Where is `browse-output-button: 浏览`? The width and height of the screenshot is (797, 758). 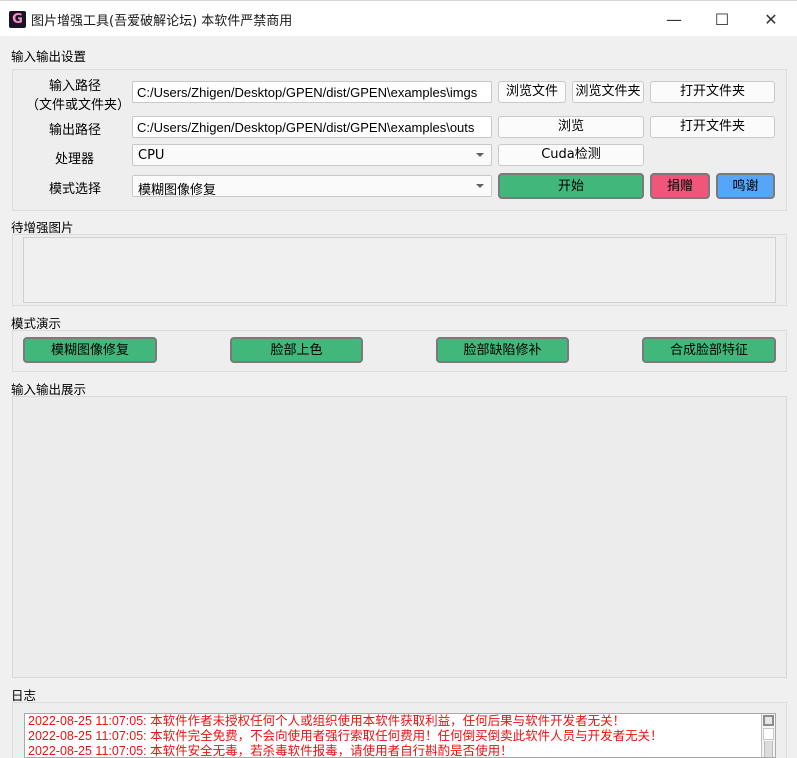 browse-output-button: 浏览 is located at coordinates (571, 127).